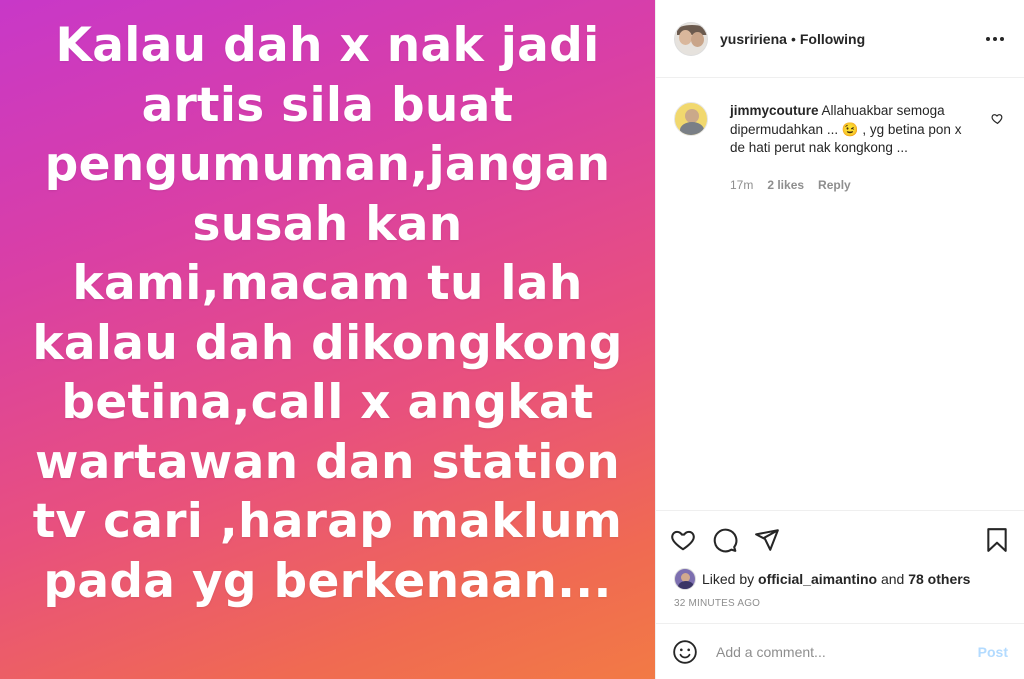  What do you see at coordinates (840, 604) in the screenshot?
I see `post-timestamp: 32 MINUTES AGO` at bounding box center [840, 604].